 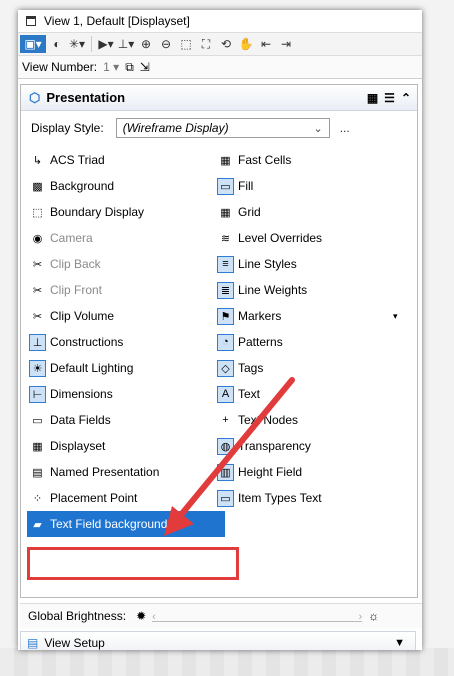 I want to click on presentation-item: ⊥ Constructions, so click(x=127, y=342).